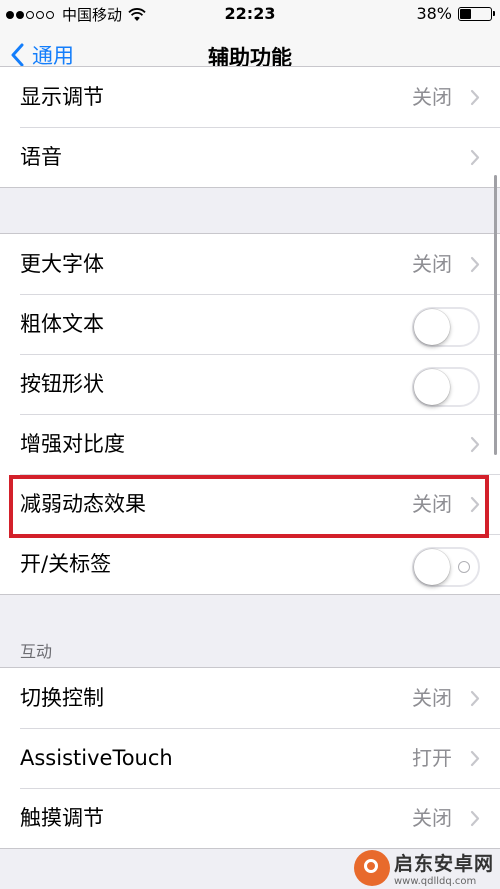  Describe the element at coordinates (443, 864) in the screenshot. I see `watermark-name: 启东安卓网` at that location.